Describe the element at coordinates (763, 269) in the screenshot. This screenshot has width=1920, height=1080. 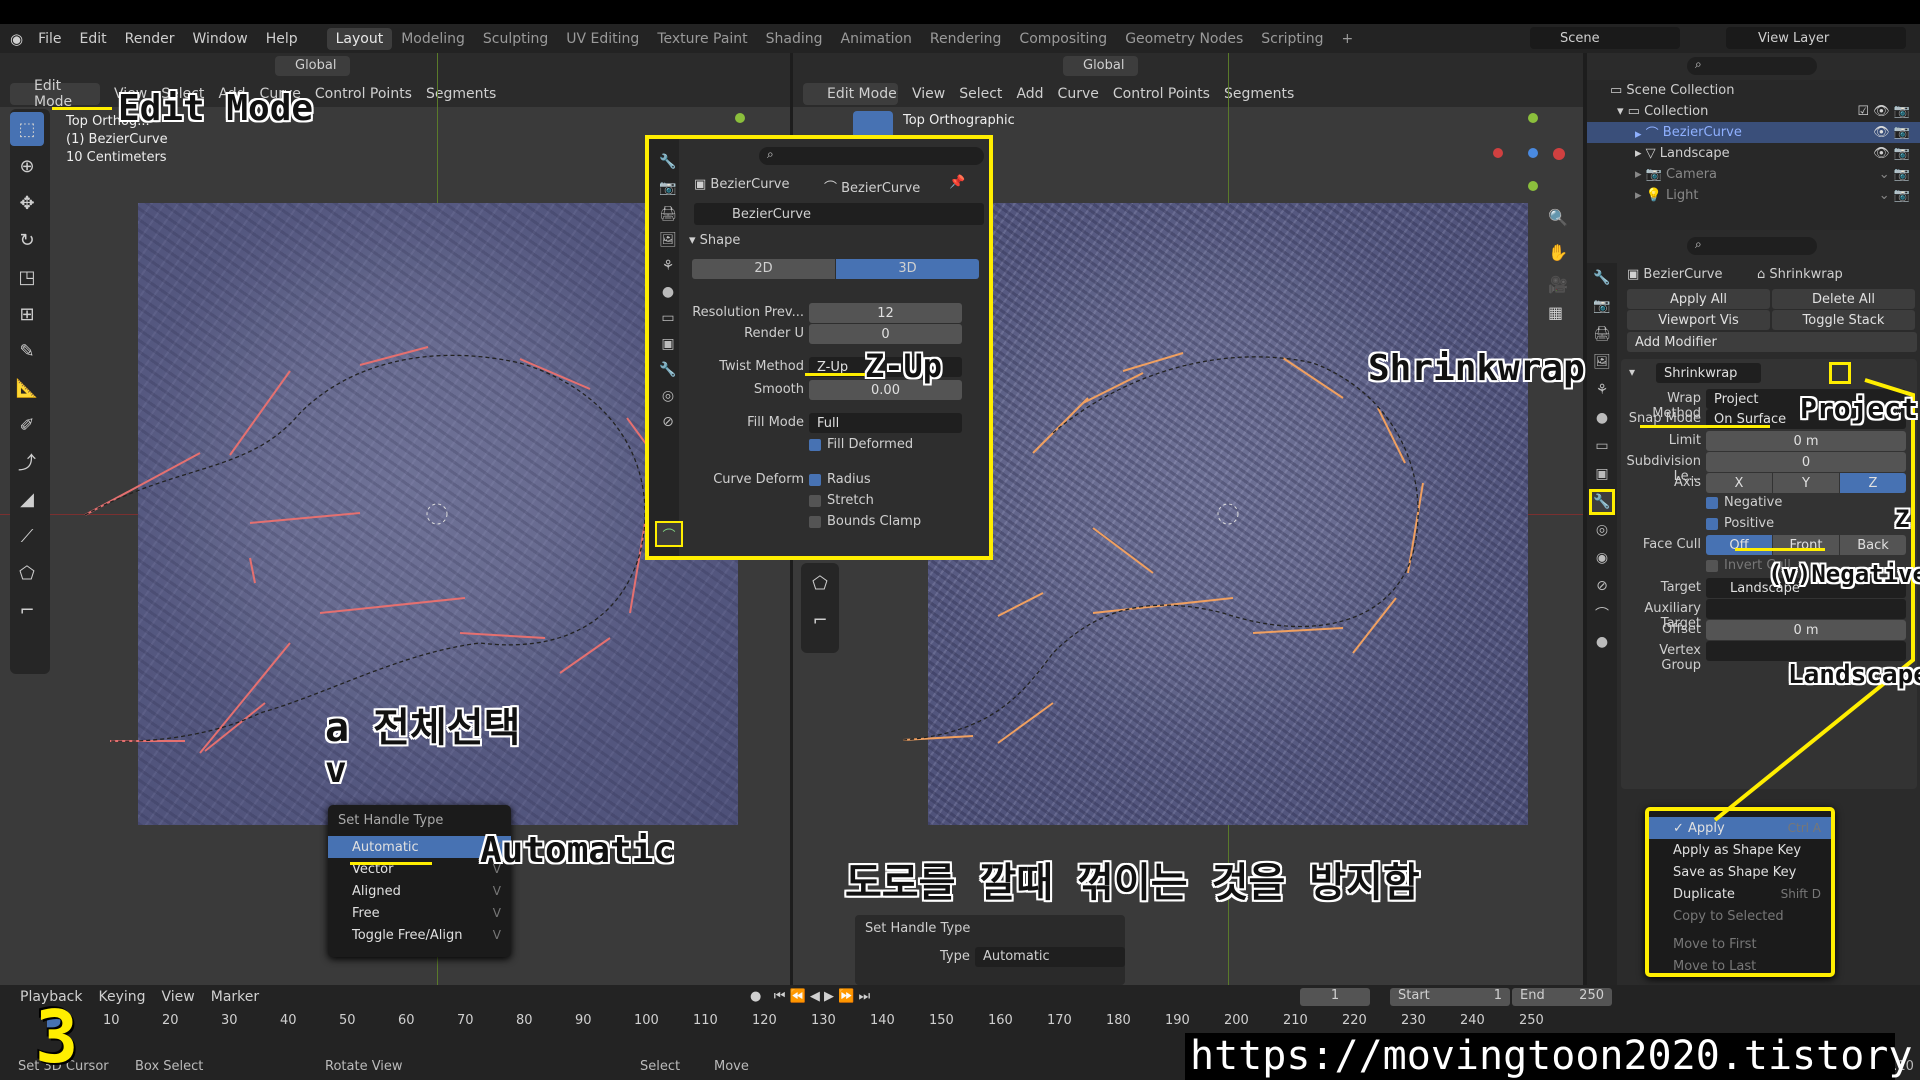
I see `2d-toggle: 2D` at that location.